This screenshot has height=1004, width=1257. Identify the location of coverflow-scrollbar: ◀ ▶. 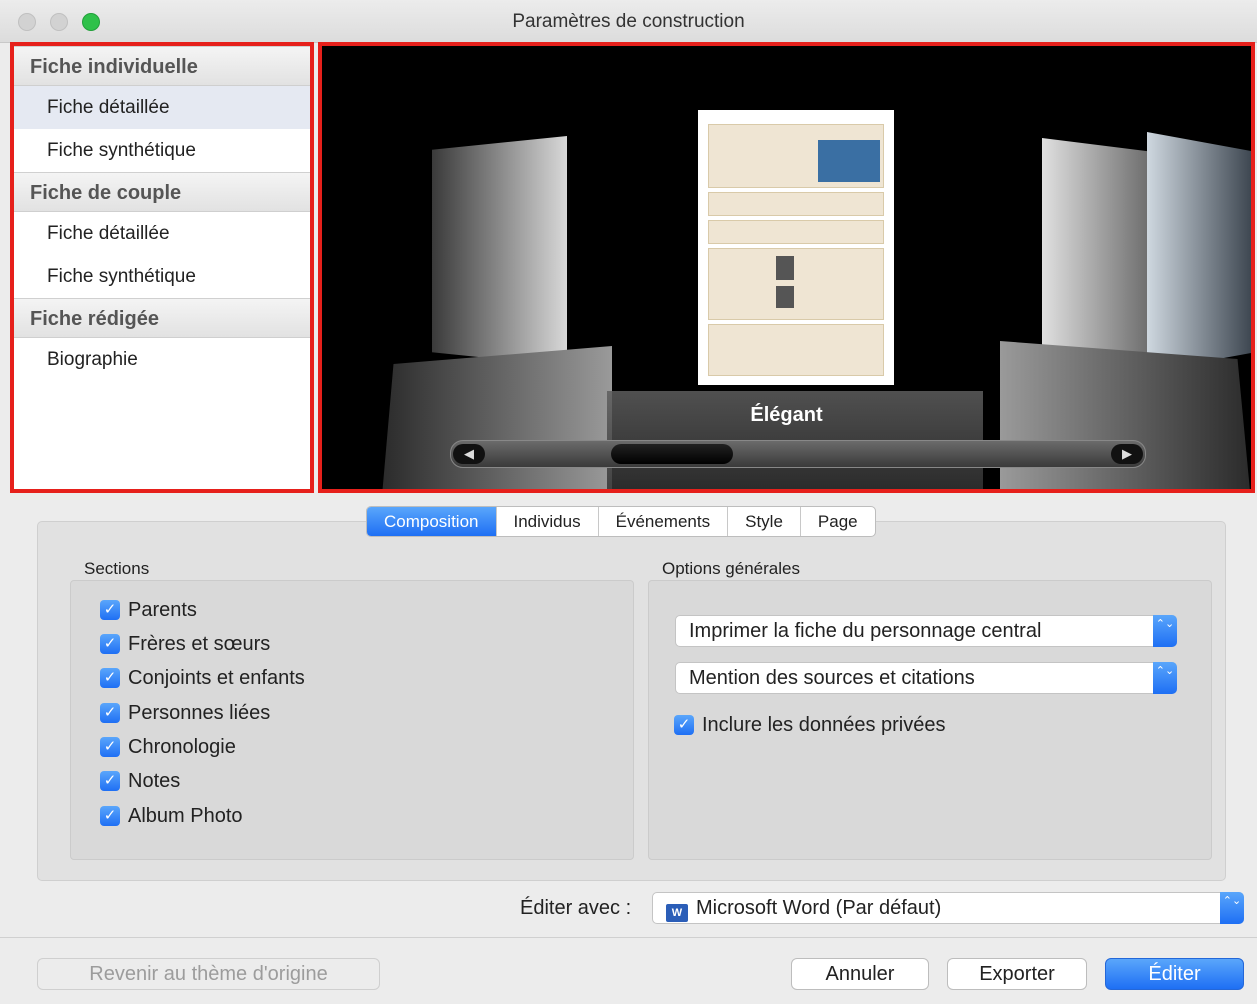
(798, 454).